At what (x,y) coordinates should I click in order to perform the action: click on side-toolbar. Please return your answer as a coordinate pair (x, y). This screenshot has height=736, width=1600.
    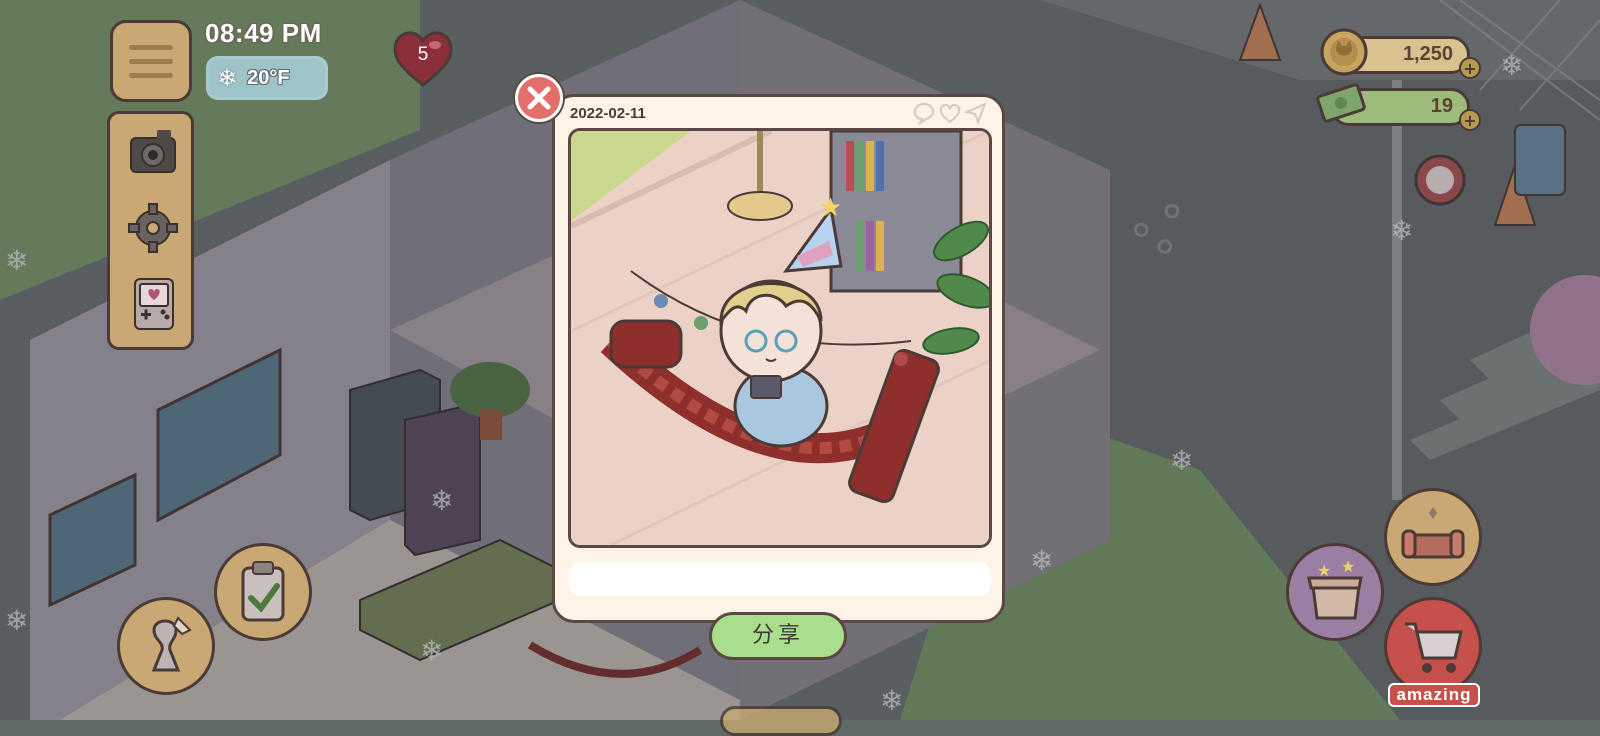
    Looking at the image, I should click on (150, 230).